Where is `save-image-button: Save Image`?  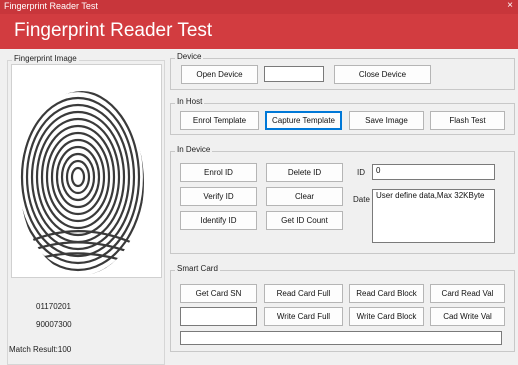 save-image-button: Save Image is located at coordinates (386, 120).